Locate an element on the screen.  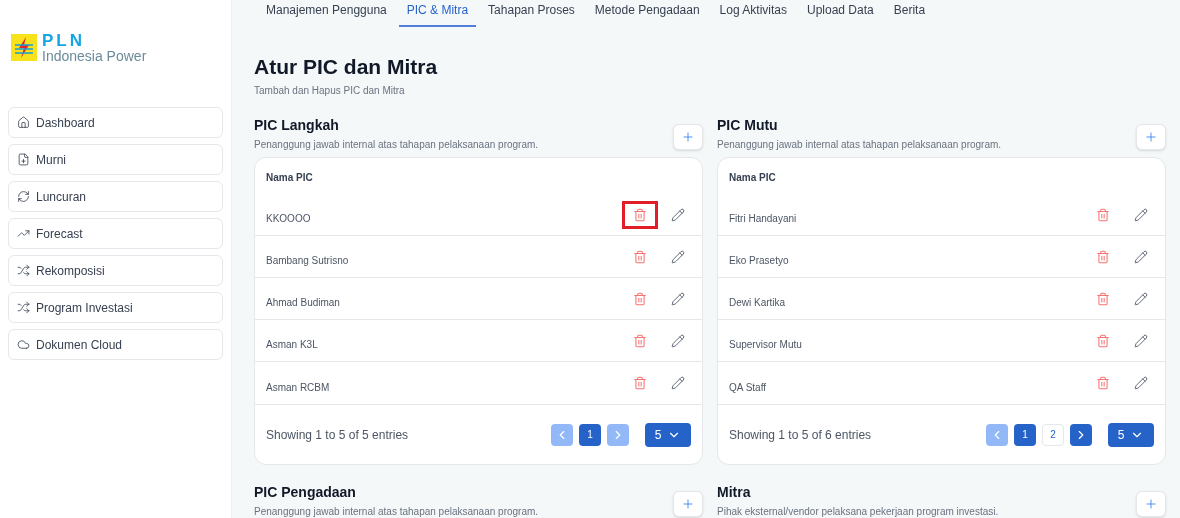
sidebar-item: Forecast is located at coordinates (115, 233).